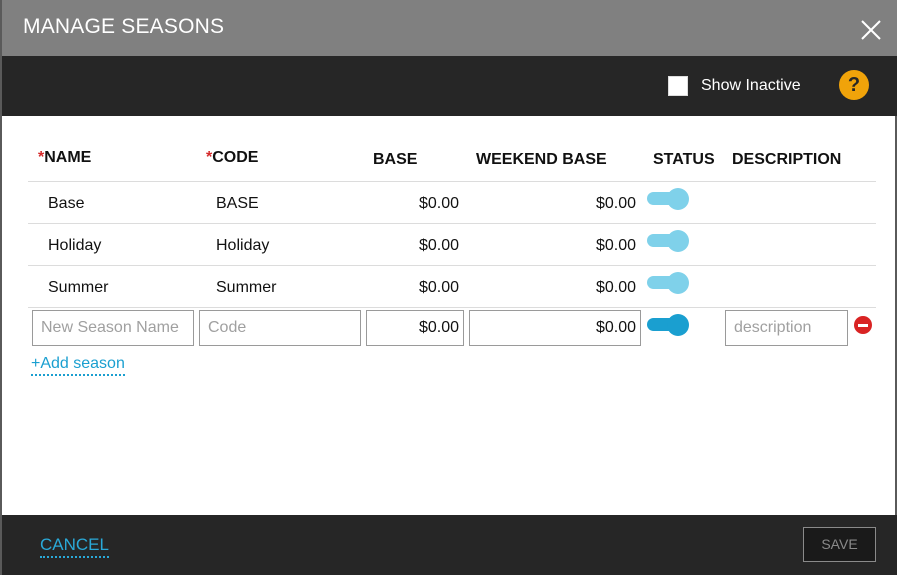  Describe the element at coordinates (863, 325) in the screenshot. I see `remove-row-icon` at that location.